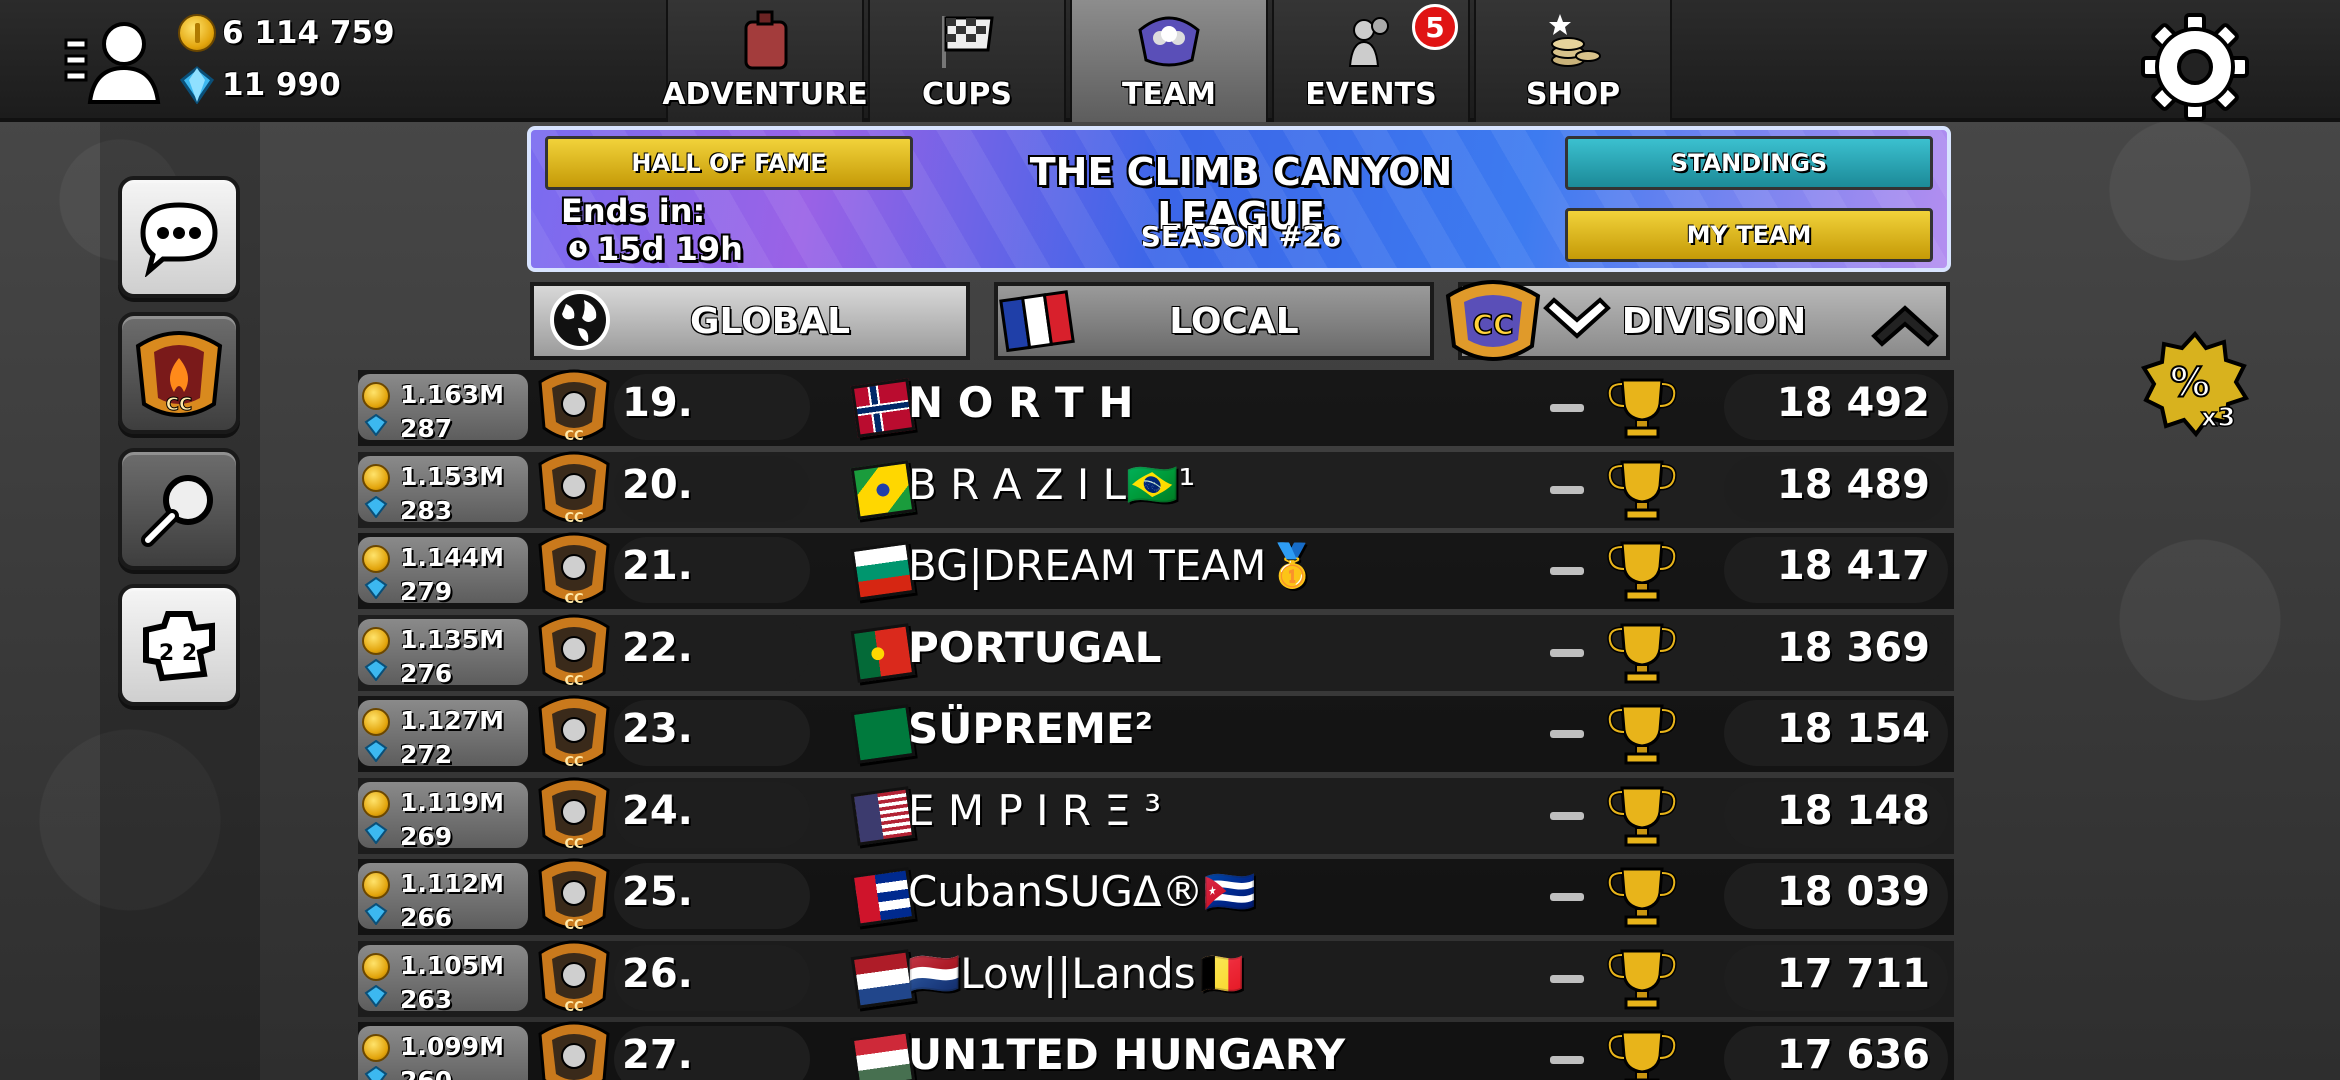 The width and height of the screenshot is (2340, 1080). What do you see at coordinates (452, 476) in the screenshot?
I see `reward-coins: 1.153M` at bounding box center [452, 476].